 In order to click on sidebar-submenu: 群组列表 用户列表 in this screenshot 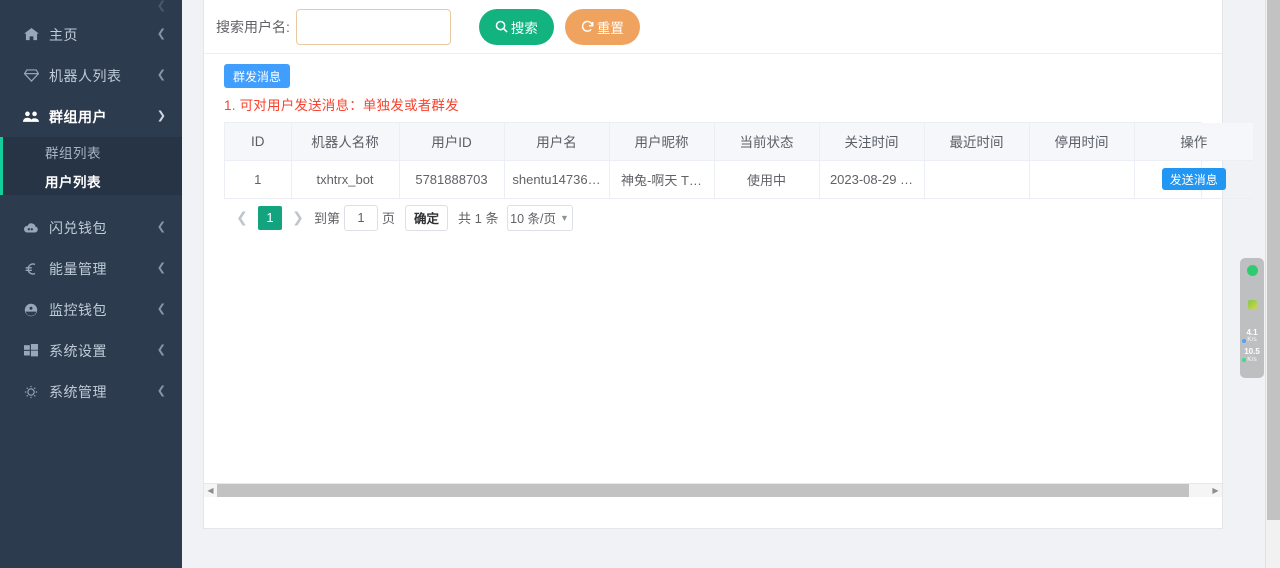, I will do `click(92, 166)`.